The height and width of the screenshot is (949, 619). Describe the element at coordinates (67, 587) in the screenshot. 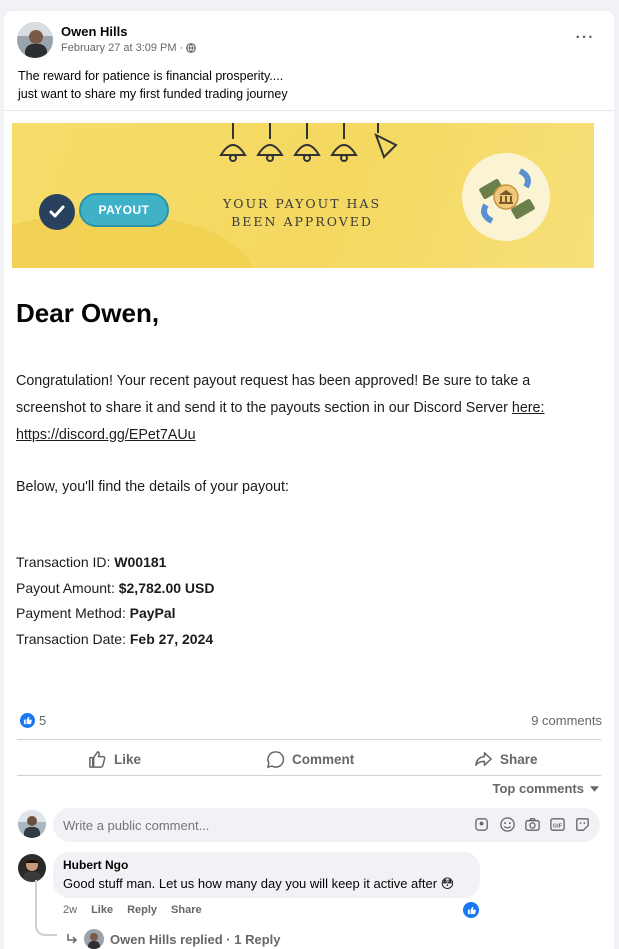

I see `detail-label: Payout Amount:` at that location.